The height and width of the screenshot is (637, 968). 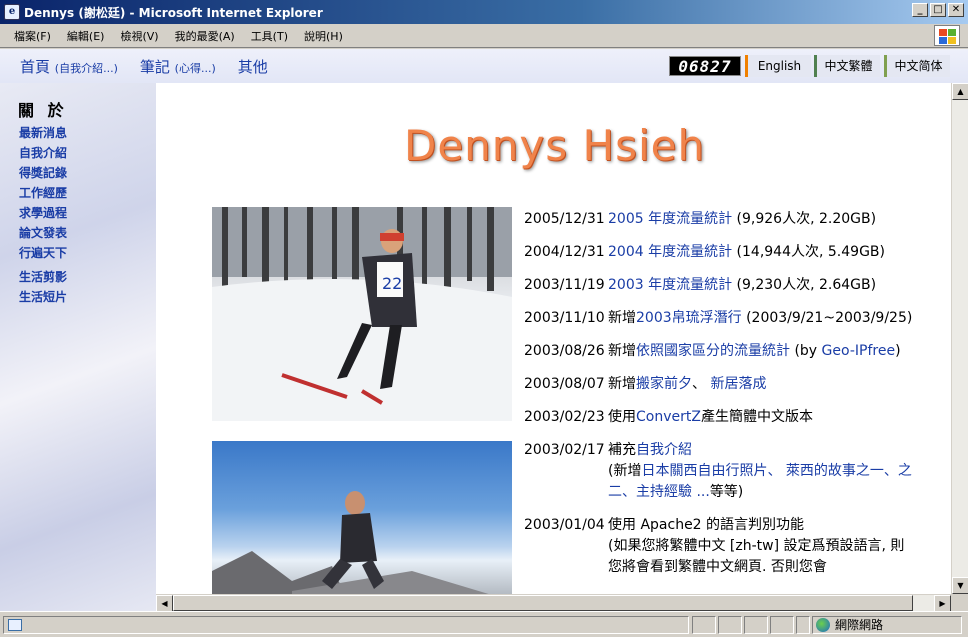 What do you see at coordinates (823, 625) in the screenshot?
I see `globe-icon` at bounding box center [823, 625].